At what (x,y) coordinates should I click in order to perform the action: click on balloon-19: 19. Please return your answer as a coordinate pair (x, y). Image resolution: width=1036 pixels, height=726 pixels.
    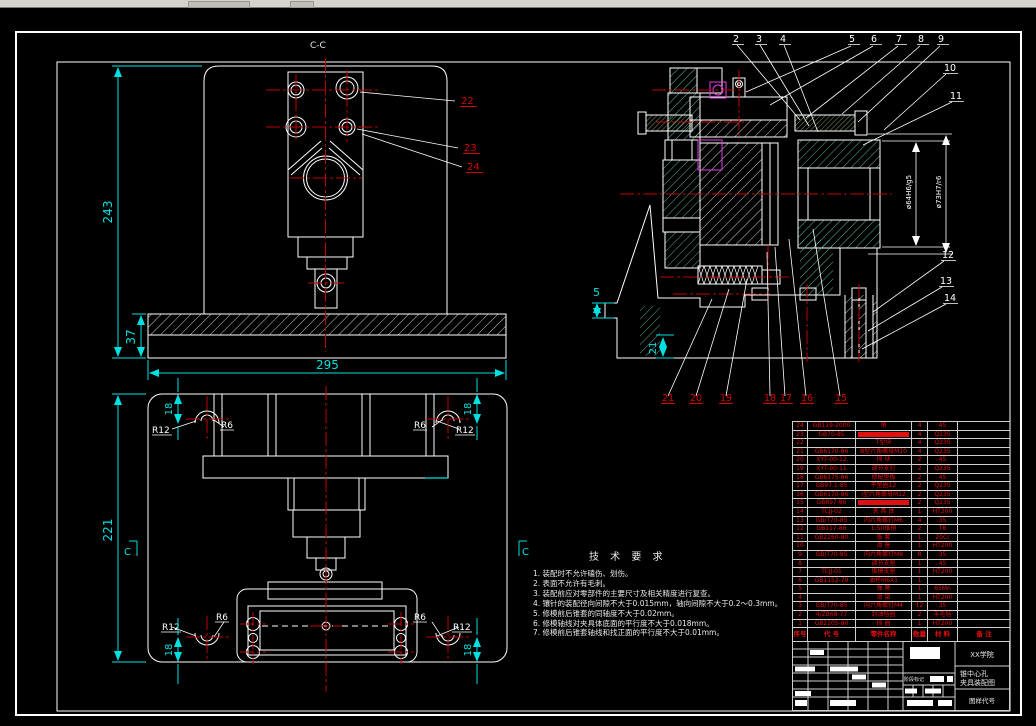
    Looking at the image, I should click on (726, 398).